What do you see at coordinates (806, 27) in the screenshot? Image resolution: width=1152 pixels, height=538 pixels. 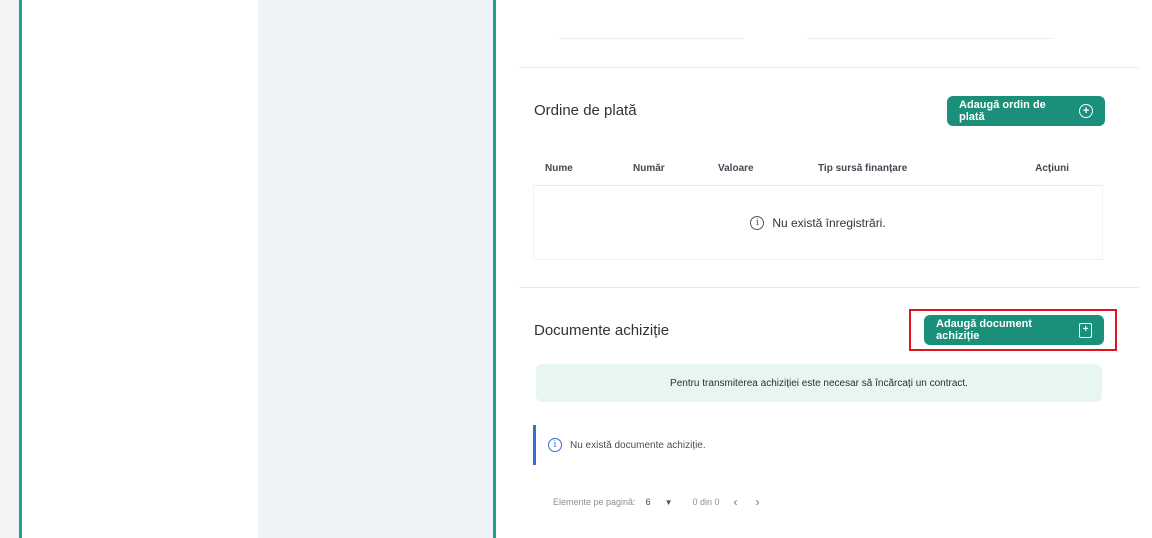 I see `top-field-remnants` at bounding box center [806, 27].